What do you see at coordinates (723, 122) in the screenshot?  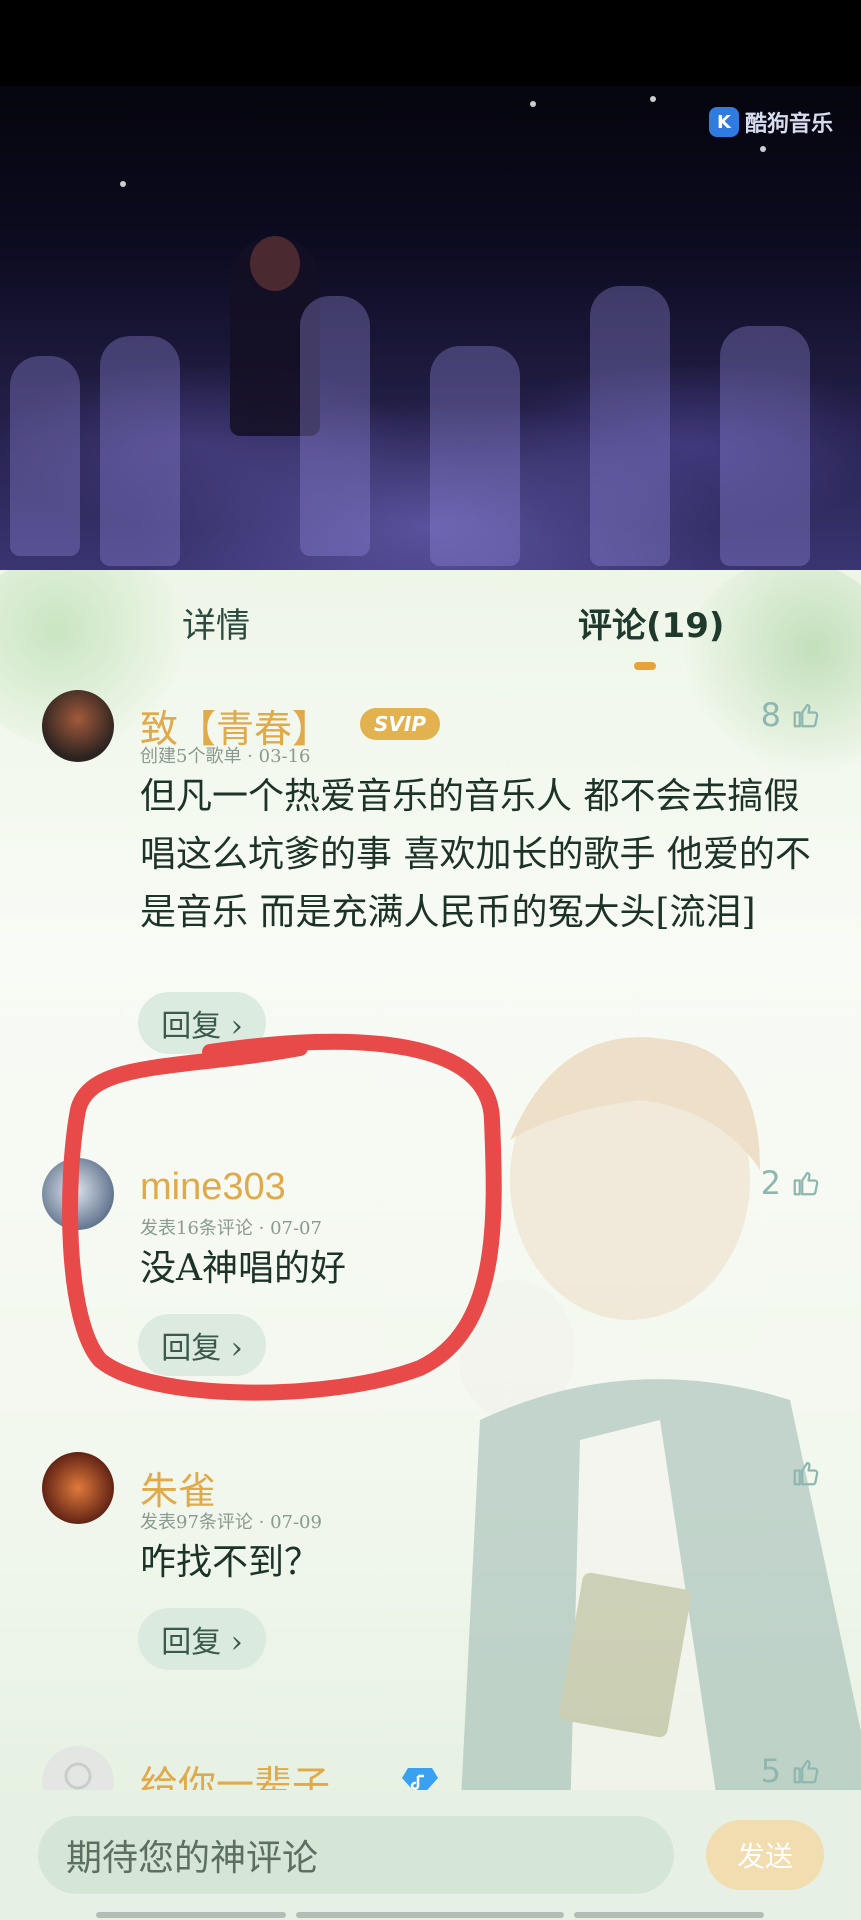 I see `kugou-k-icon: K` at bounding box center [723, 122].